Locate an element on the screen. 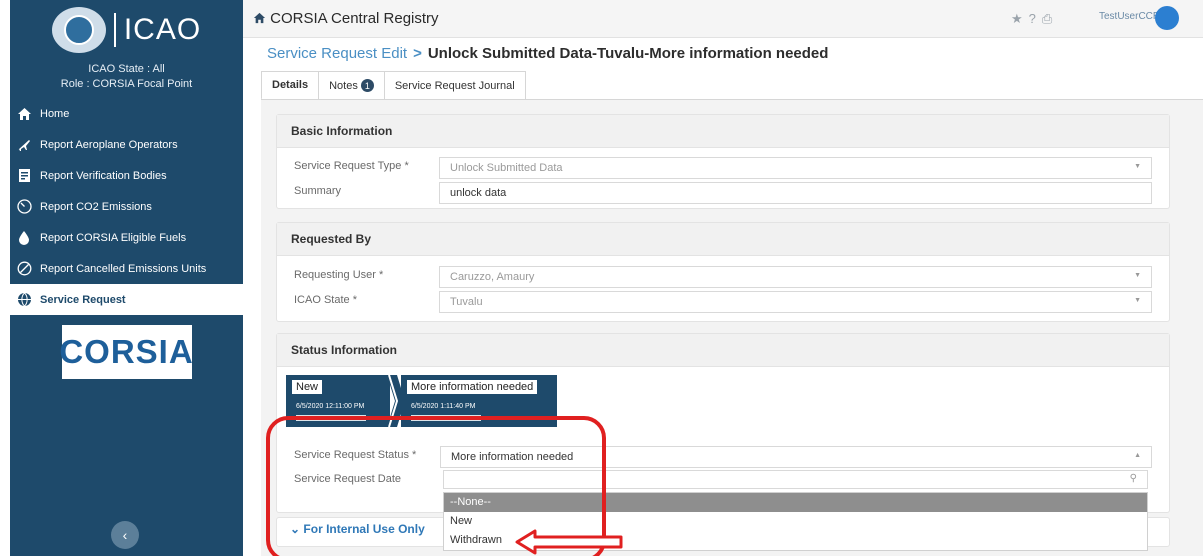  caret-up-icon: ▲ is located at coordinates (1137, 455).